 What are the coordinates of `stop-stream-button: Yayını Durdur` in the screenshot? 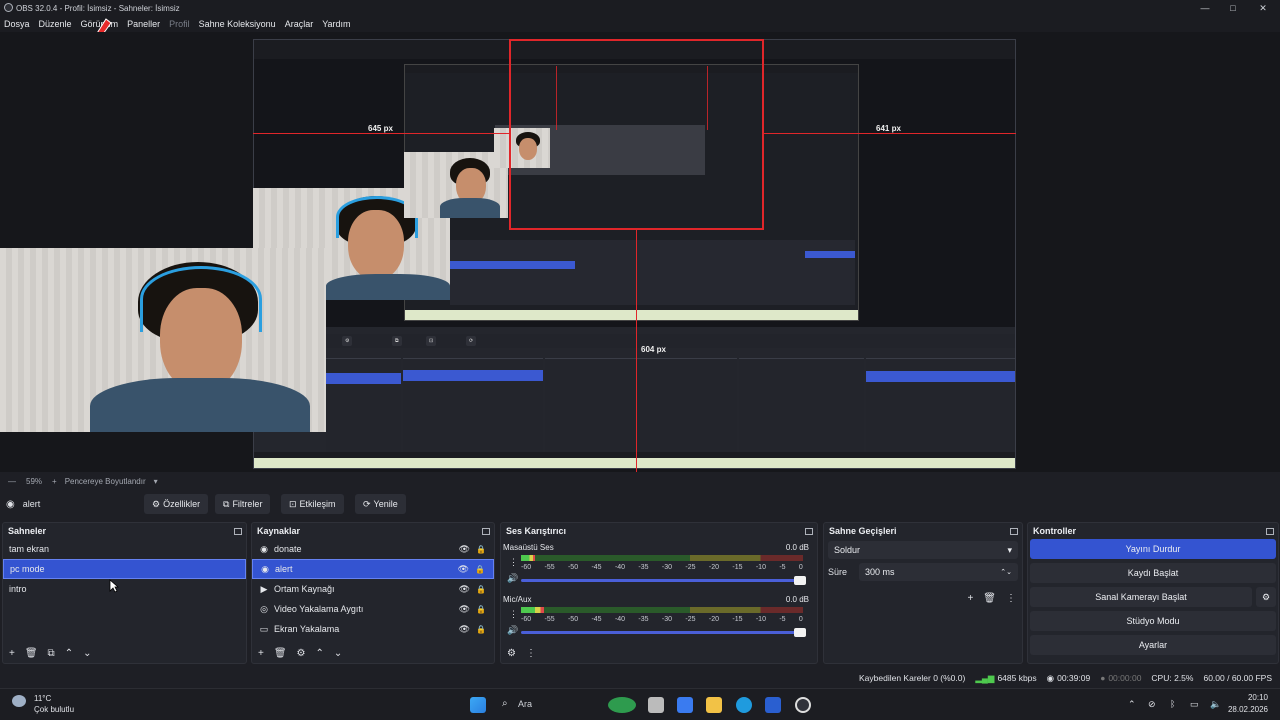 It's located at (1153, 549).